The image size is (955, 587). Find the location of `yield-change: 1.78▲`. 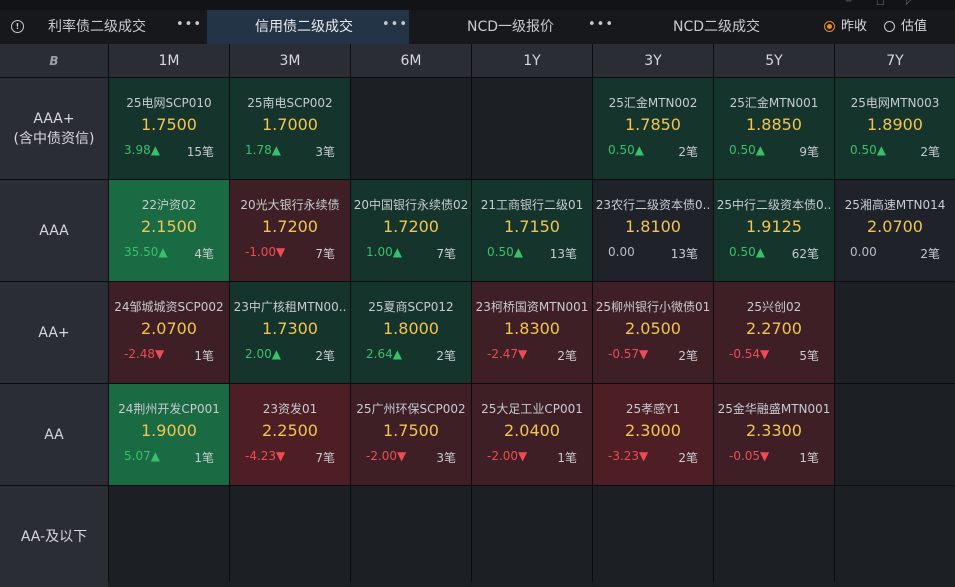

yield-change: 1.78▲ is located at coordinates (263, 150).